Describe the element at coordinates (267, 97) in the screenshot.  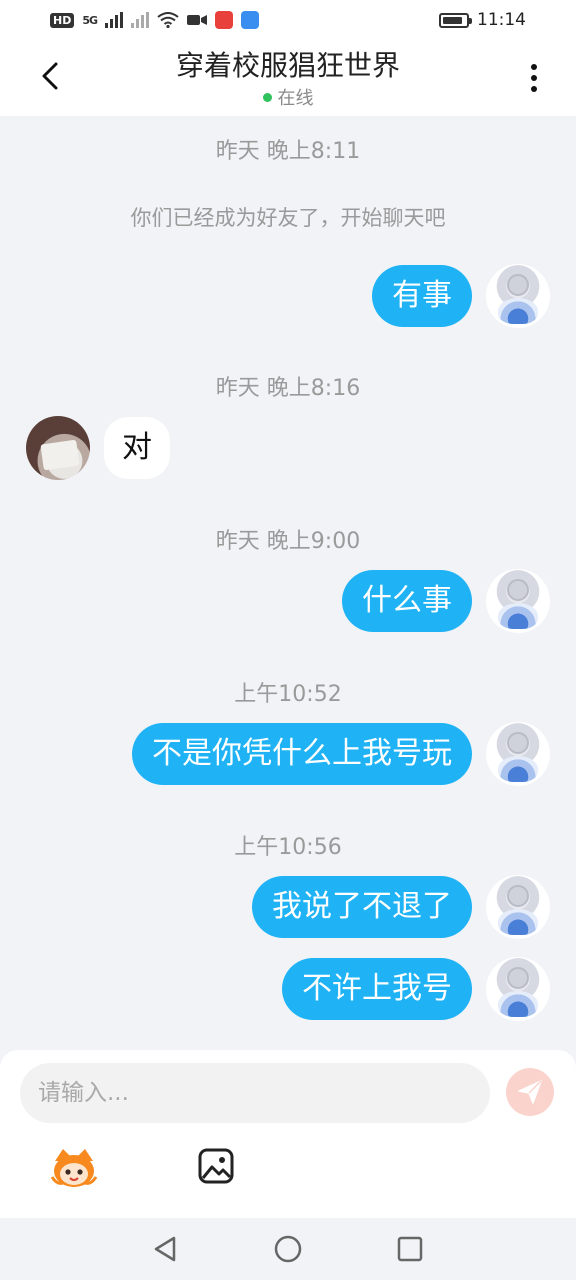
I see `online-dot-icon` at that location.